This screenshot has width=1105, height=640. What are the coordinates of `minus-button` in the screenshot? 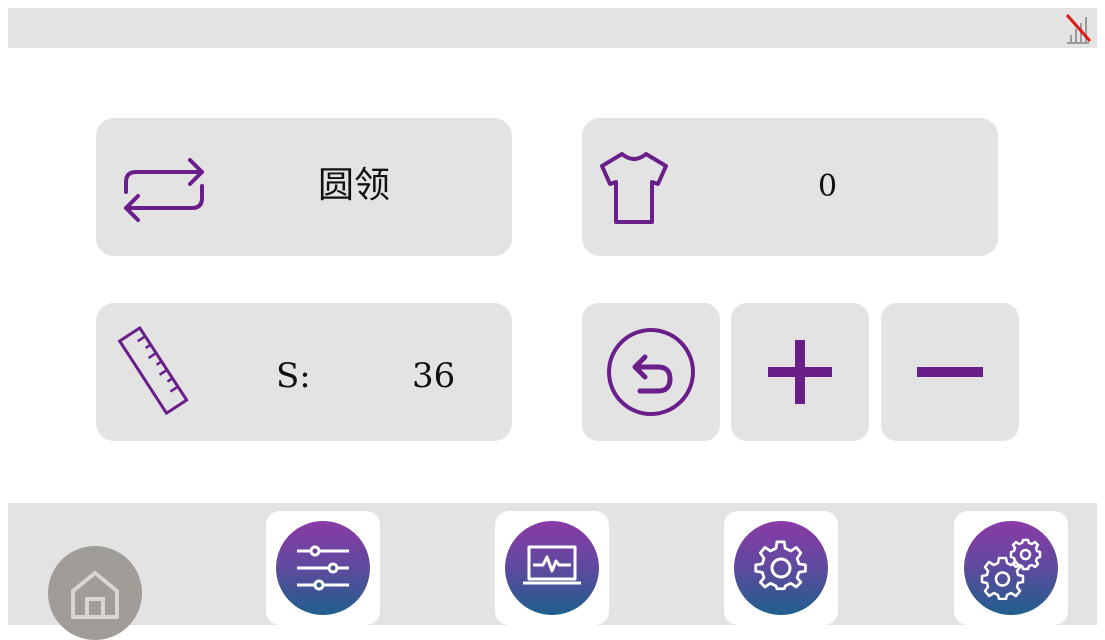 It's located at (950, 372).